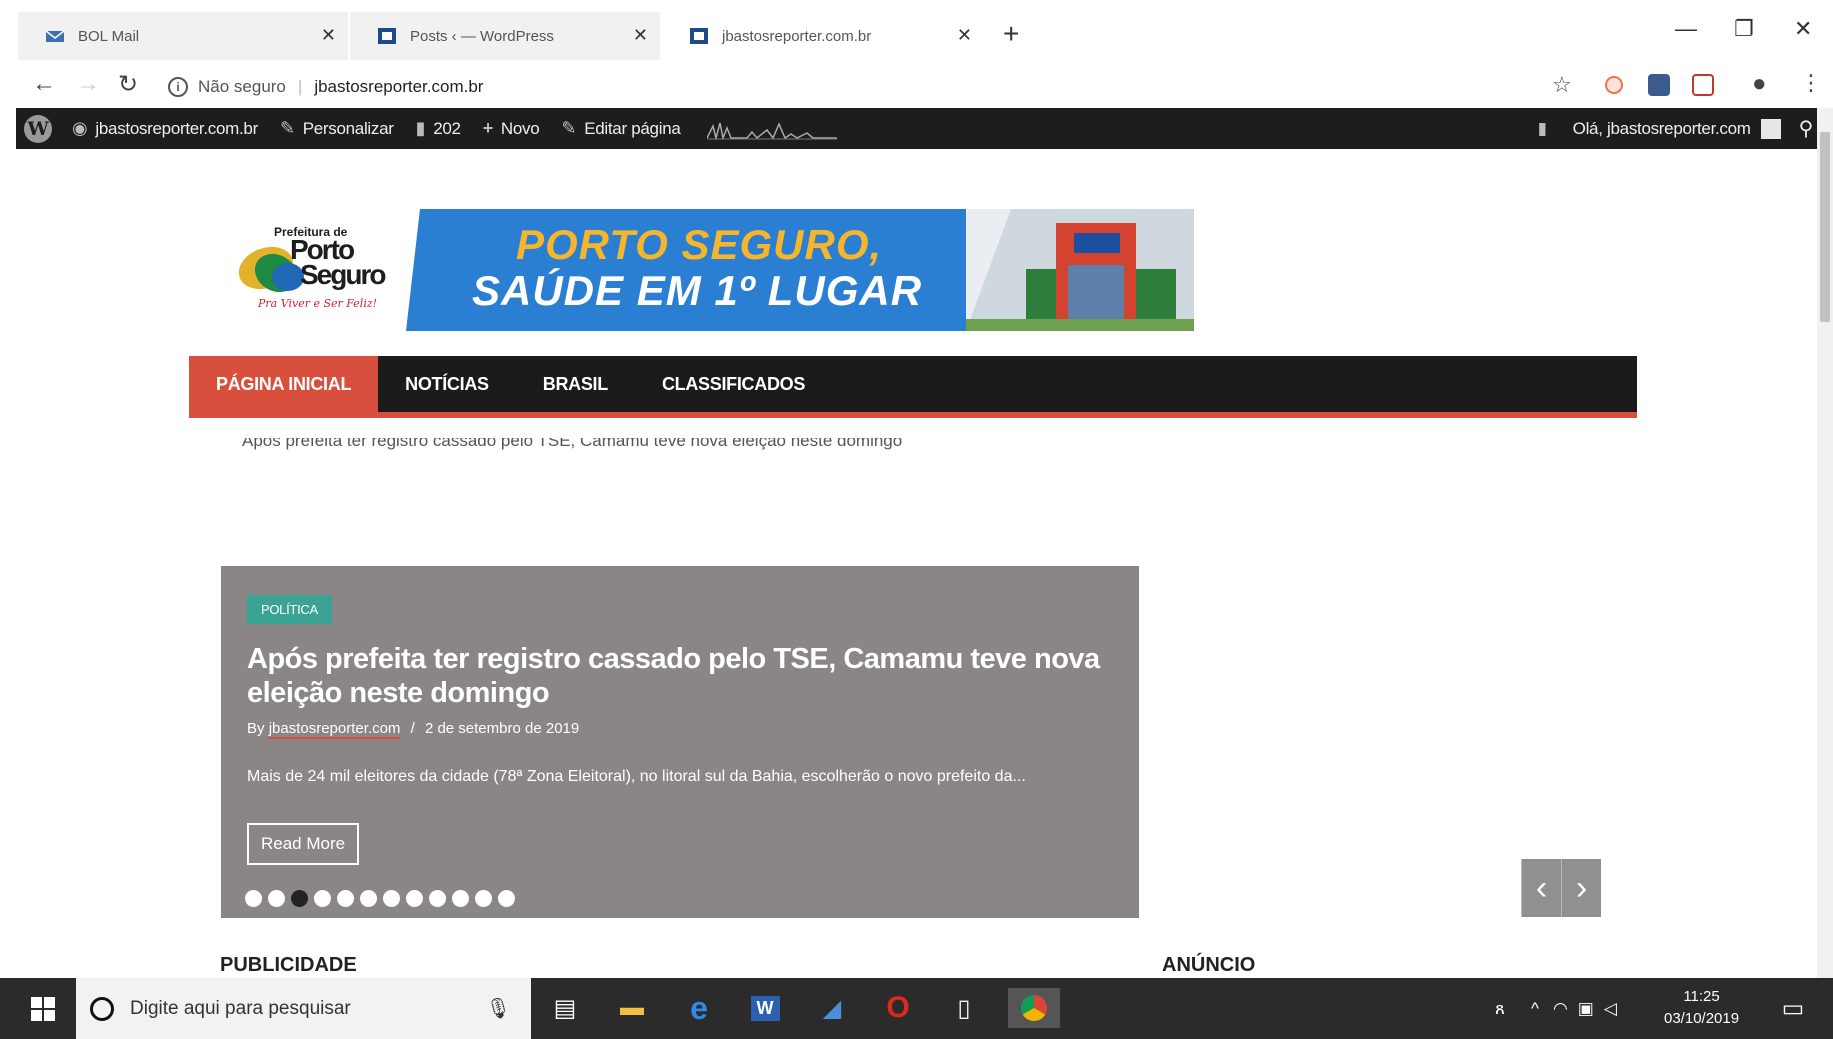  I want to click on notification-icon: ▮, so click(1542, 129).